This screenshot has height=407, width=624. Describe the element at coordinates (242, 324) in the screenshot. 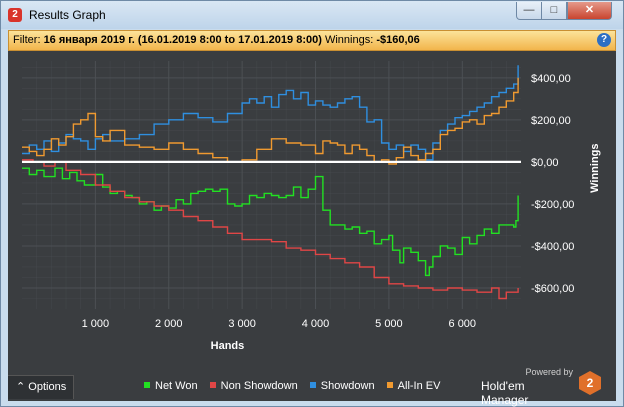

I see `x-tick-label: 3 000` at that location.